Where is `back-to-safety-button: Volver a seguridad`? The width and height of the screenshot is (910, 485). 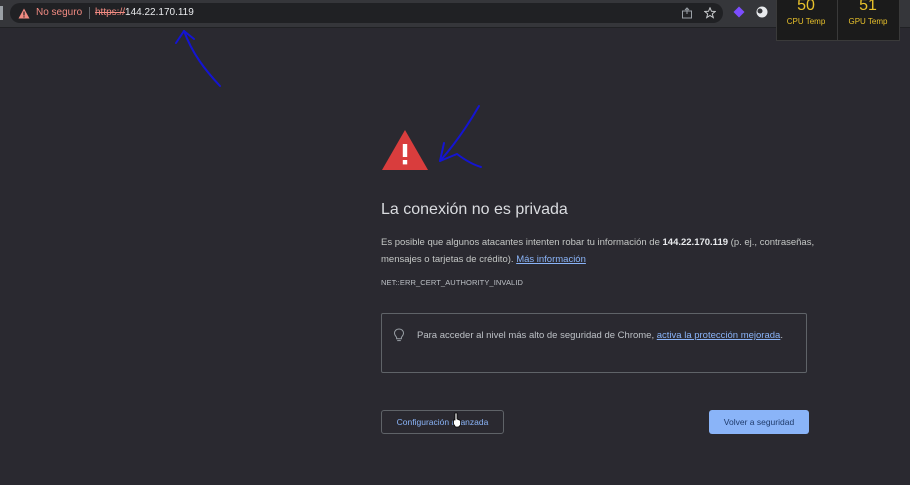
back-to-safety-button: Volver a seguridad is located at coordinates (759, 422).